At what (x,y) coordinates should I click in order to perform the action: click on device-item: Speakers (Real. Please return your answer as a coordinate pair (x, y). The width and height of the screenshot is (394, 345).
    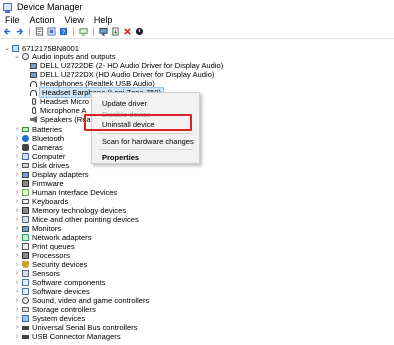
    Looking at the image, I should click on (60, 119).